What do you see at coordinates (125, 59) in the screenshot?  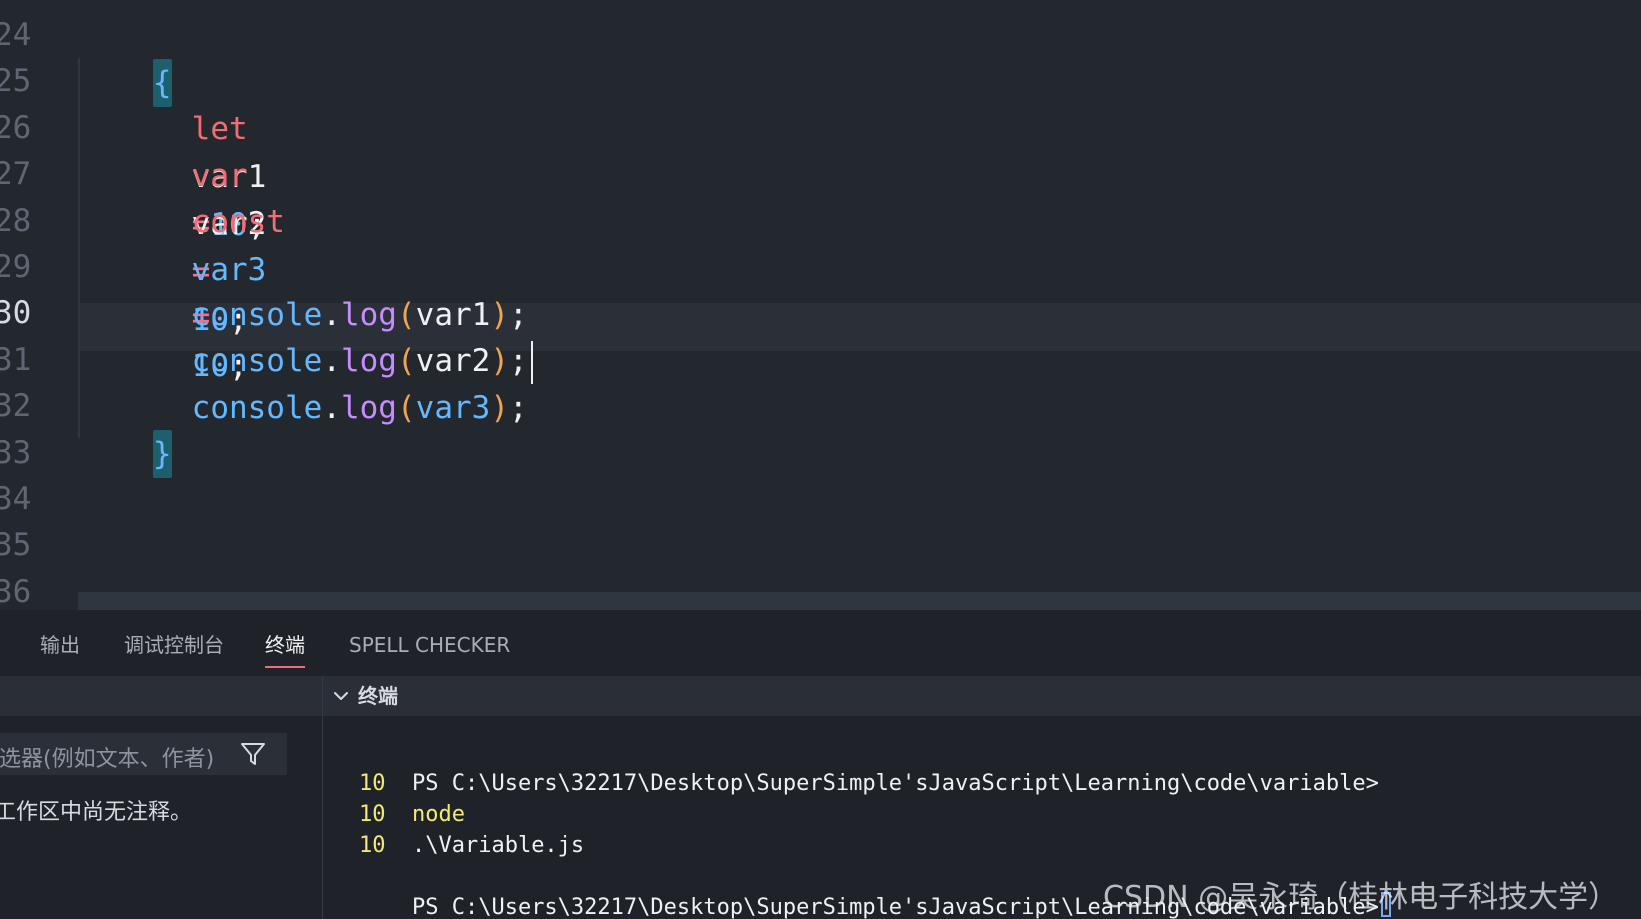 I see `code-line-open-brace: {` at bounding box center [125, 59].